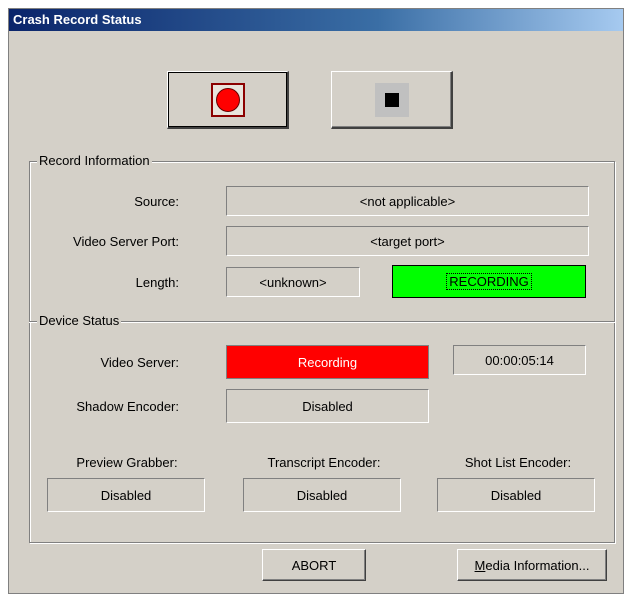  What do you see at coordinates (139, 362) in the screenshot?
I see `video-server-label: Video Server:` at bounding box center [139, 362].